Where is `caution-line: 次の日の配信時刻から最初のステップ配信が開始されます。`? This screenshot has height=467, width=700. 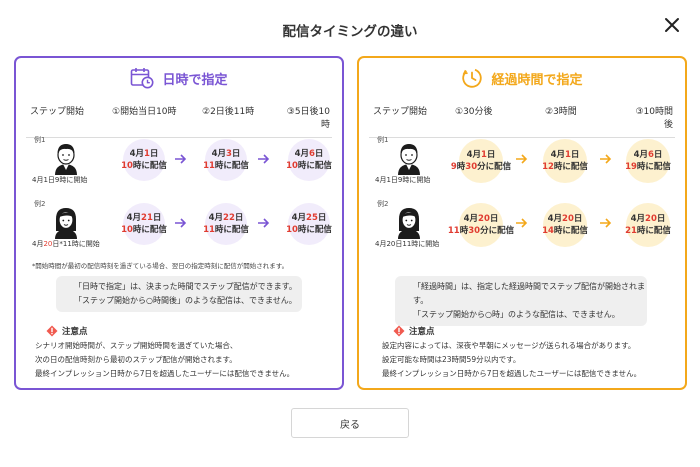
caution-line: 次の日の配信時刻から最初のステップ配信が開始されます。 is located at coordinates (136, 359).